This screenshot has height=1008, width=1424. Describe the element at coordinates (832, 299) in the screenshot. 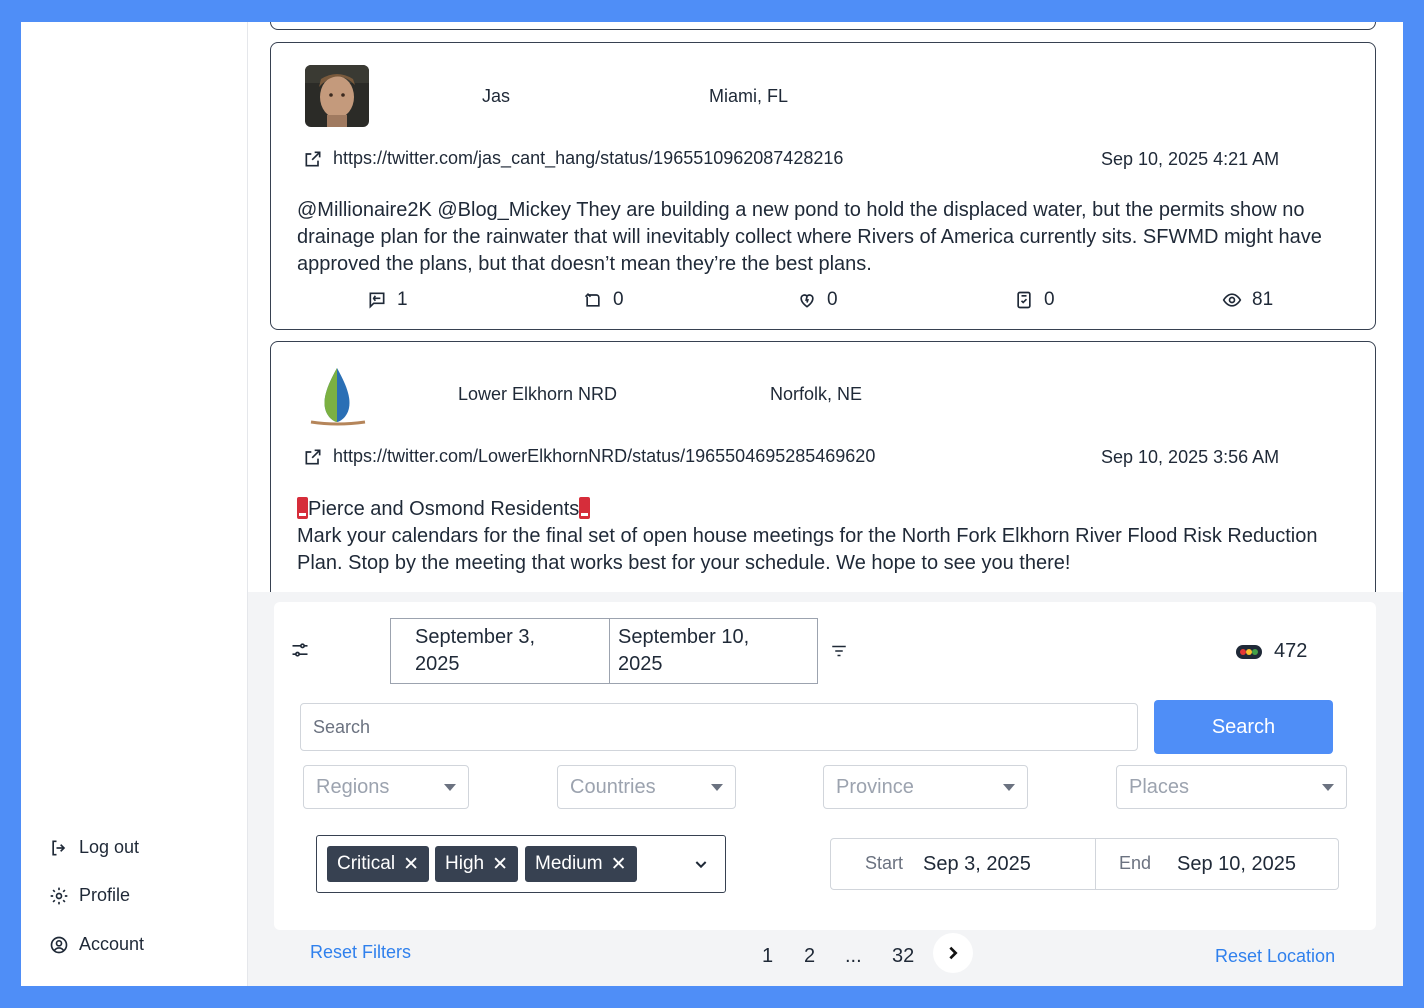

I see `like-count-value: 0` at that location.